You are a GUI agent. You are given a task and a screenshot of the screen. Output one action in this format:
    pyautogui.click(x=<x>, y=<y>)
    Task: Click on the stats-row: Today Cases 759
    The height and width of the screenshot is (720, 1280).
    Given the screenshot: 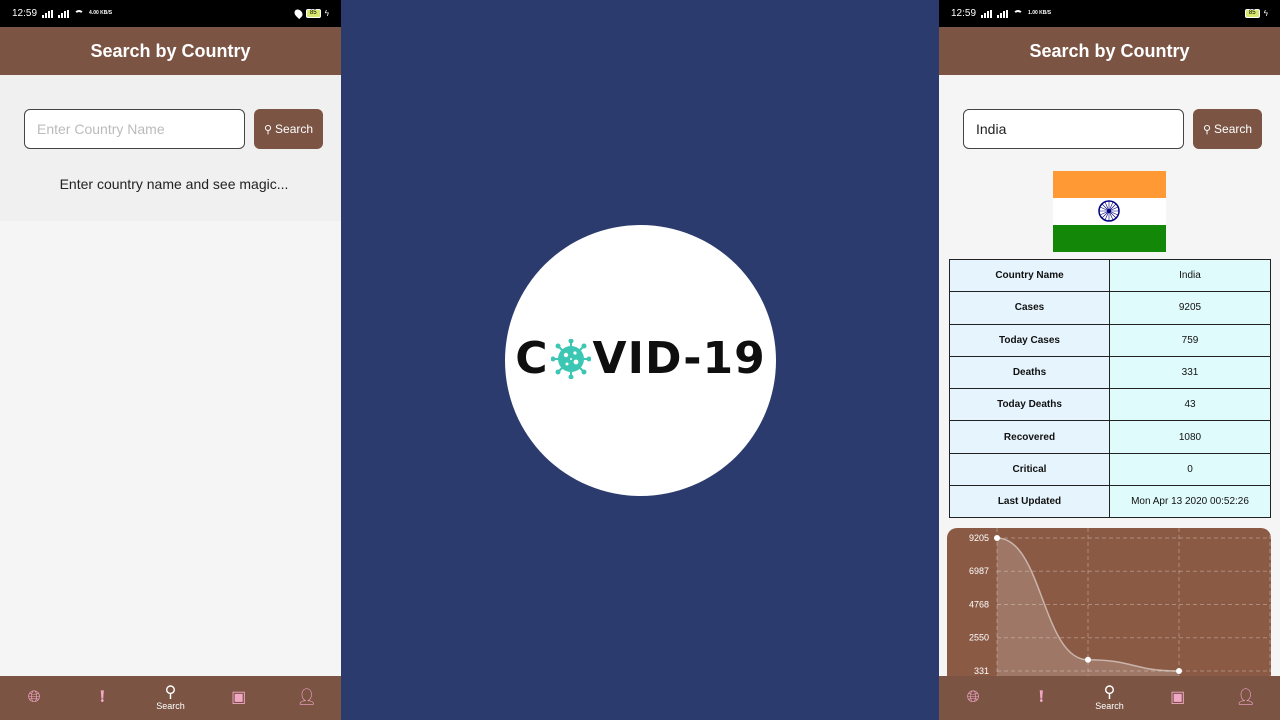 What is the action you would take?
    pyautogui.click(x=1110, y=340)
    